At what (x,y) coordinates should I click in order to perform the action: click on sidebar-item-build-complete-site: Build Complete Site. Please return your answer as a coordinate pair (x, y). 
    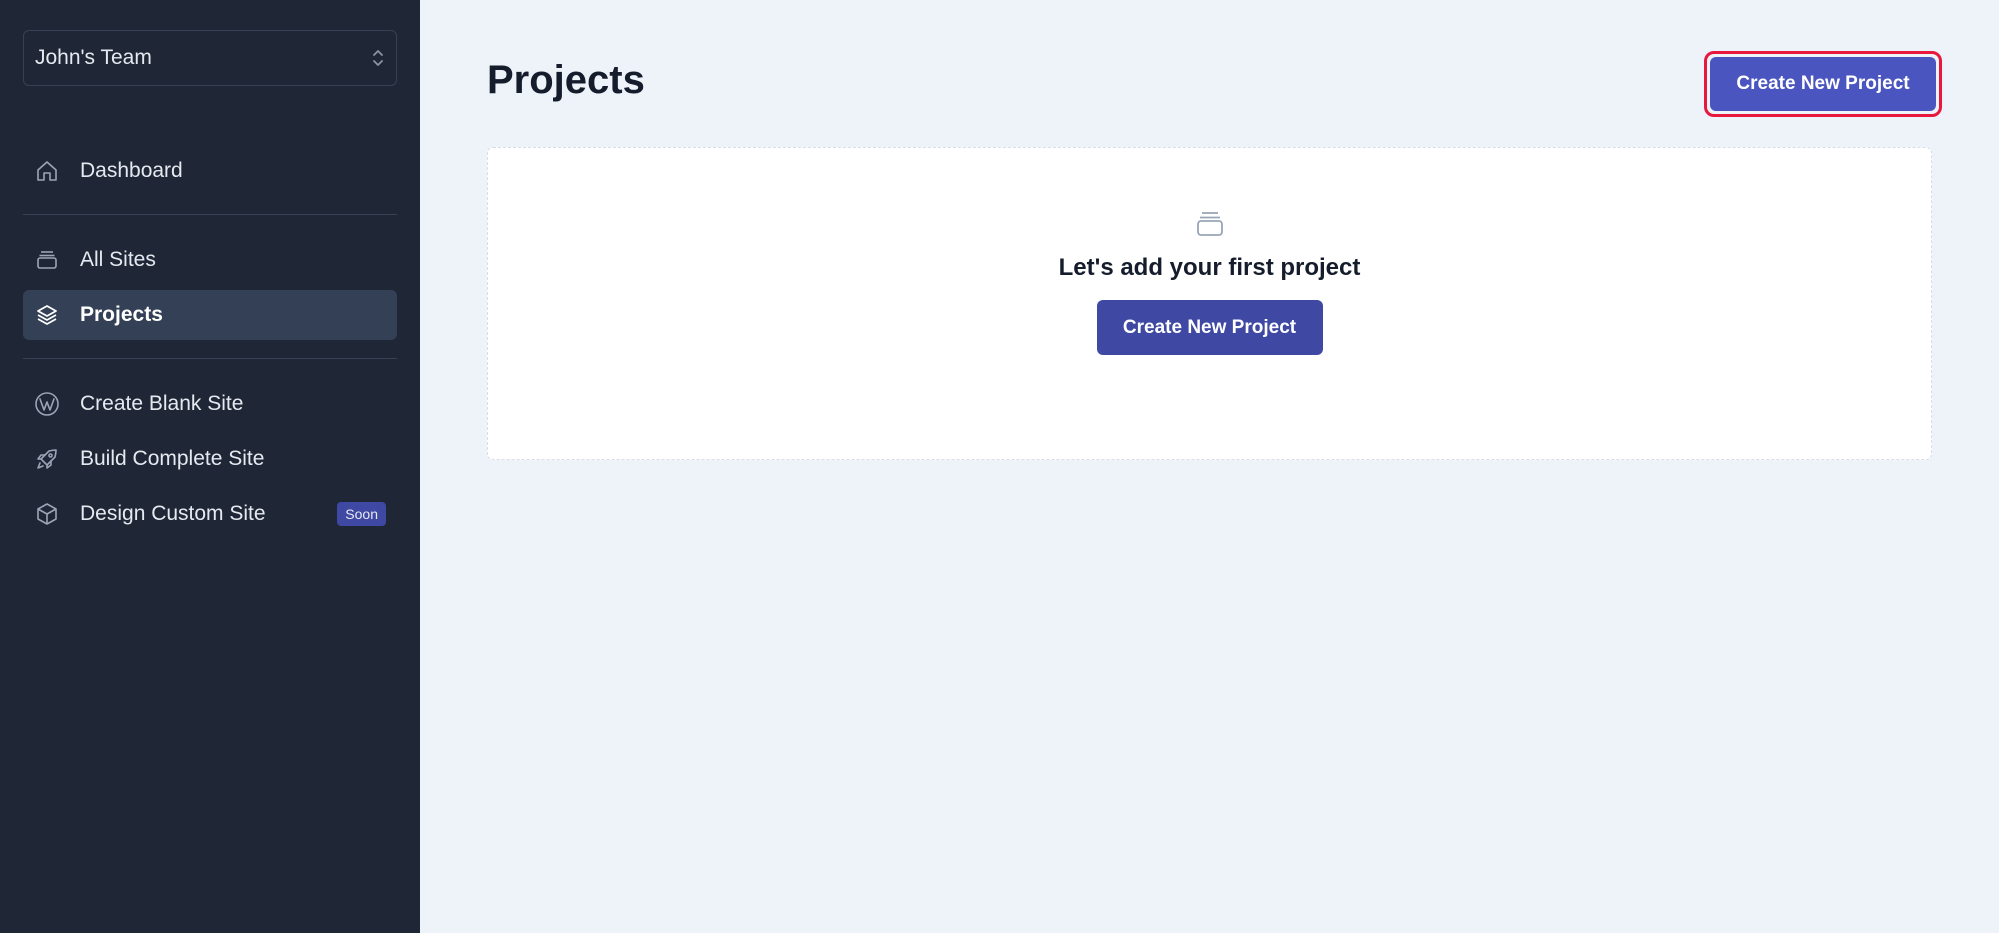
    Looking at the image, I should click on (210, 459).